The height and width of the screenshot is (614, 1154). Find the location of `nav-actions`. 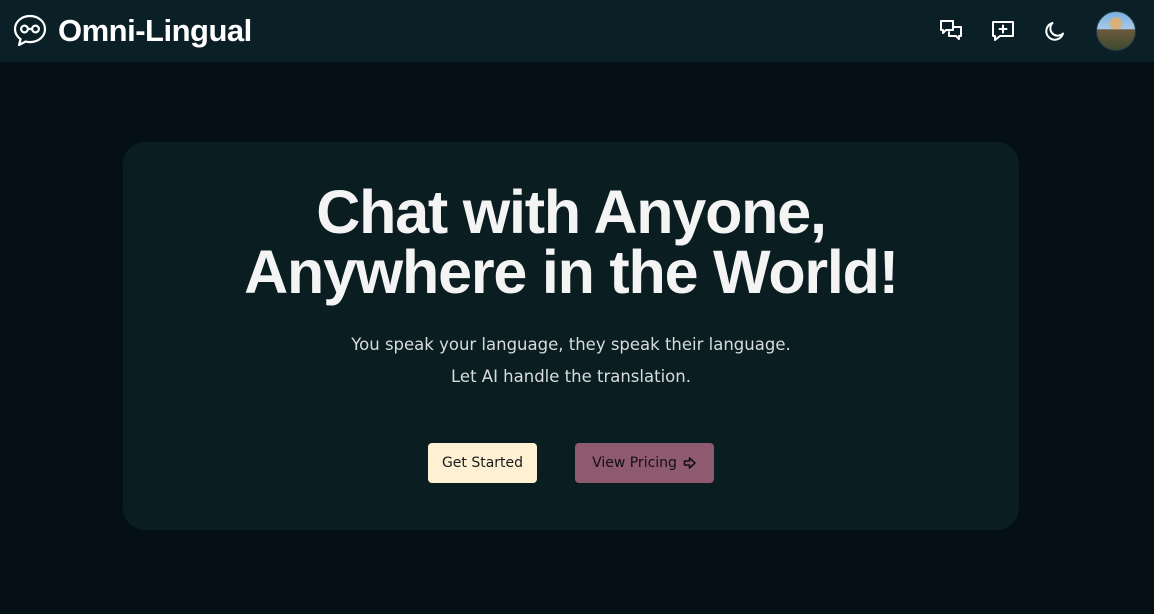

nav-actions is located at coordinates (1036, 31).